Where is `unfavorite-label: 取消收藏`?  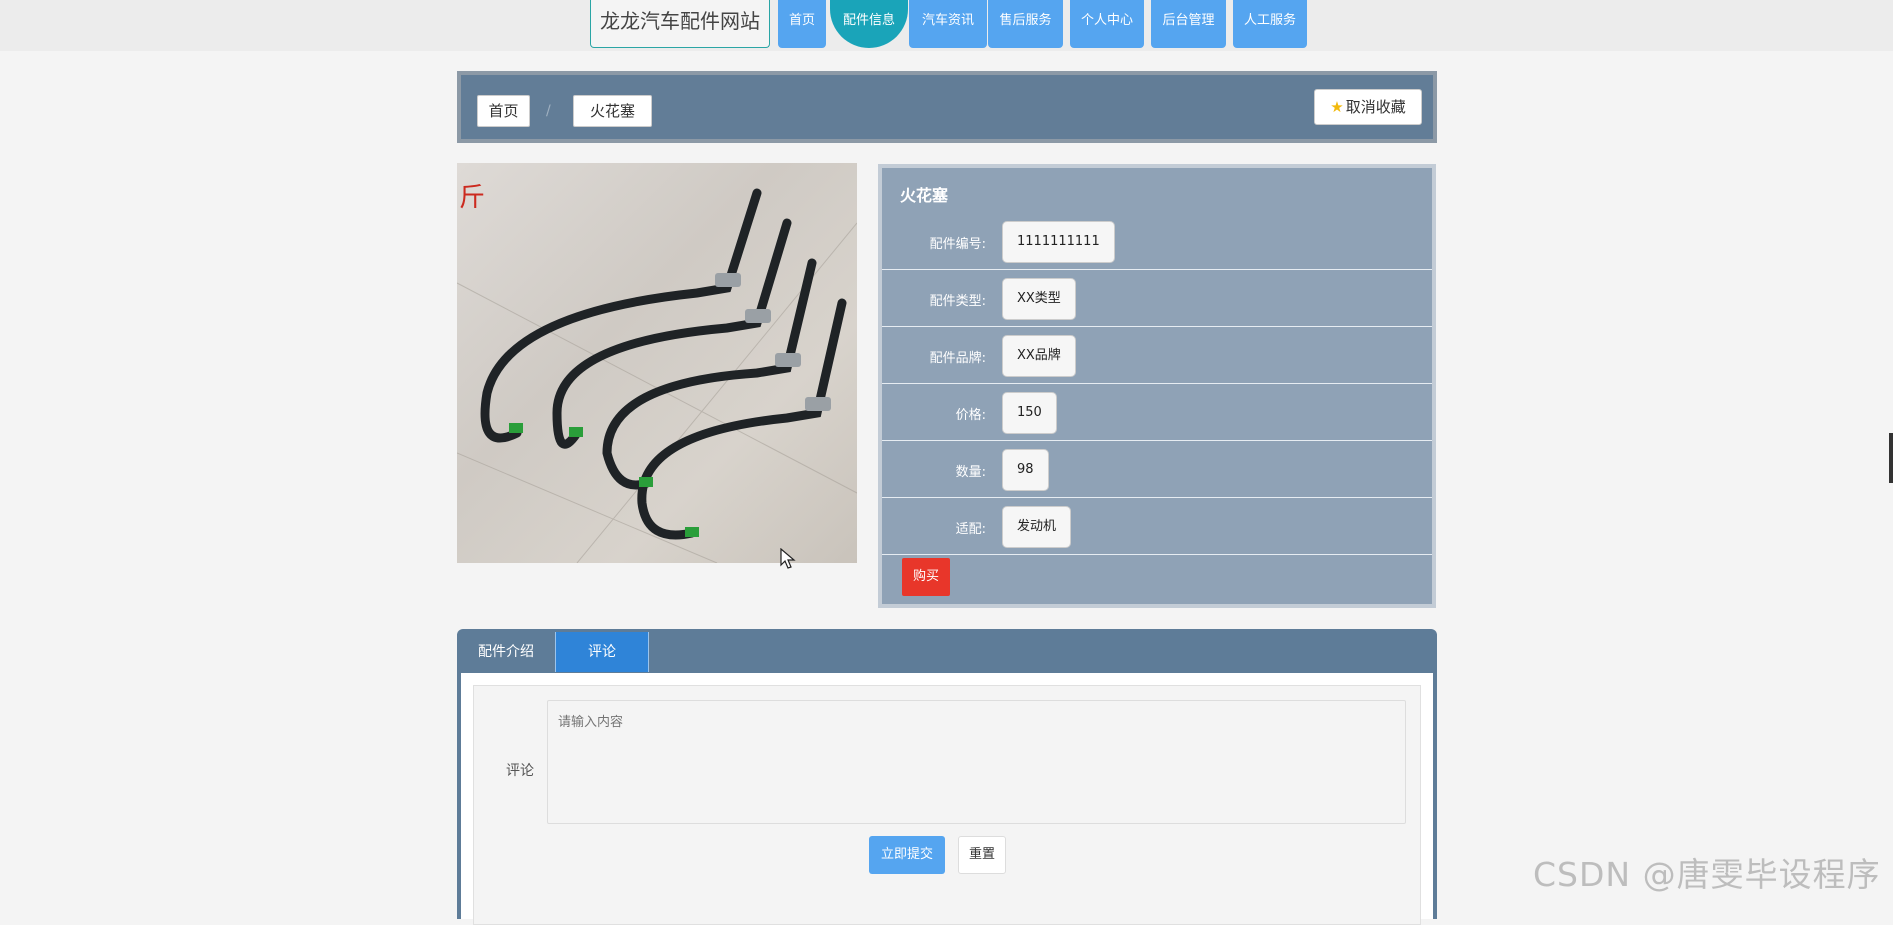 unfavorite-label: 取消收藏 is located at coordinates (1375, 107).